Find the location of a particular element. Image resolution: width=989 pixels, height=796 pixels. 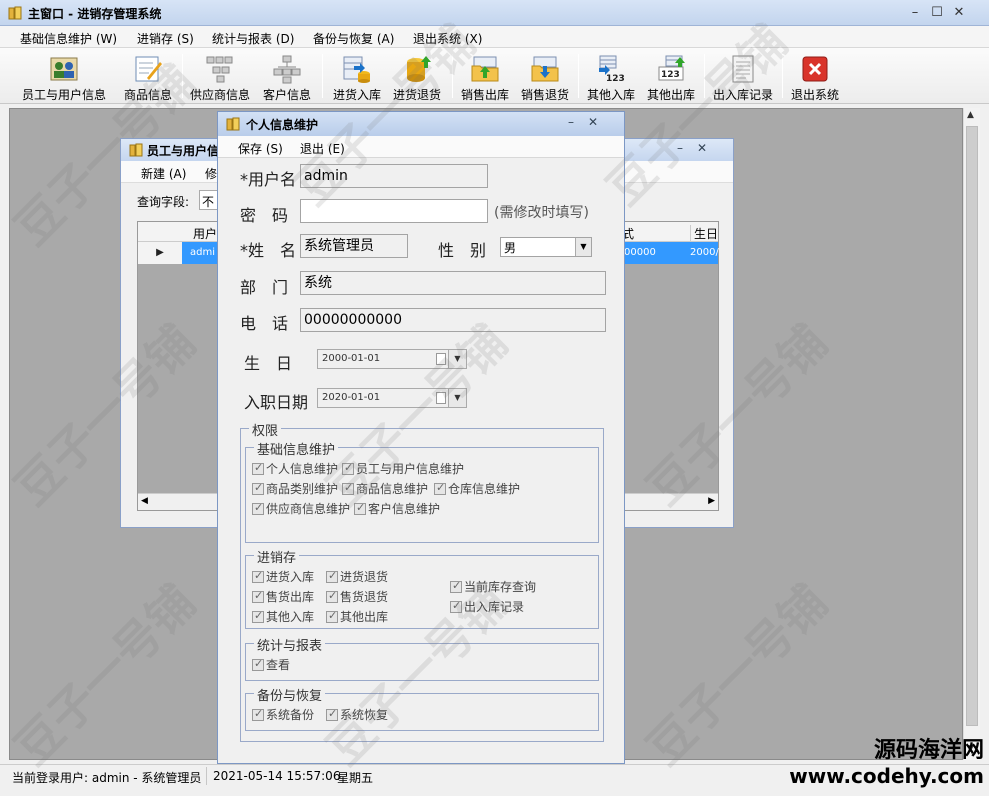

perm-inout-log: 出入库记录 is located at coordinates (487, 606).